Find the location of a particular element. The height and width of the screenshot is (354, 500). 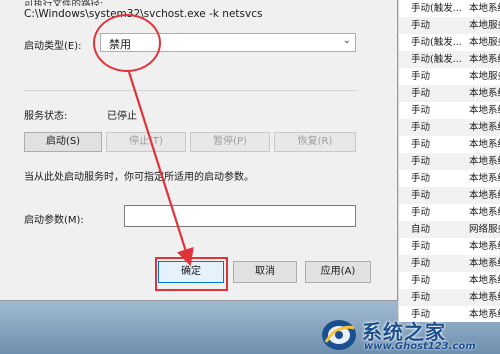

watermark-url: www.Ghost123.com is located at coordinates (420, 346).